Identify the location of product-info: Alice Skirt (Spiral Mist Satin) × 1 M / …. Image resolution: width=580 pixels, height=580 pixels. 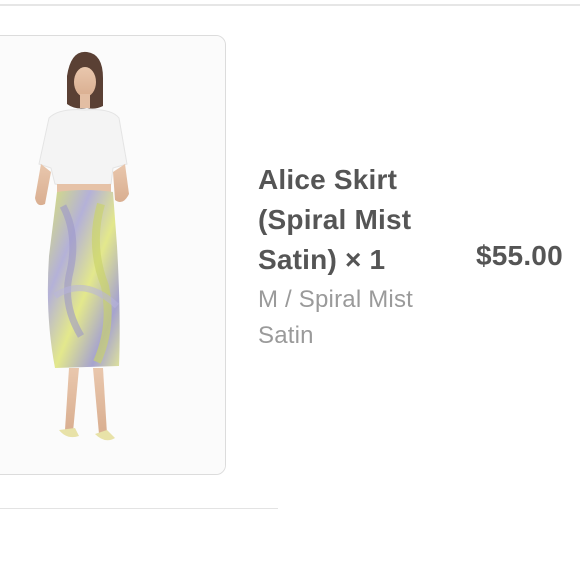
(358, 257).